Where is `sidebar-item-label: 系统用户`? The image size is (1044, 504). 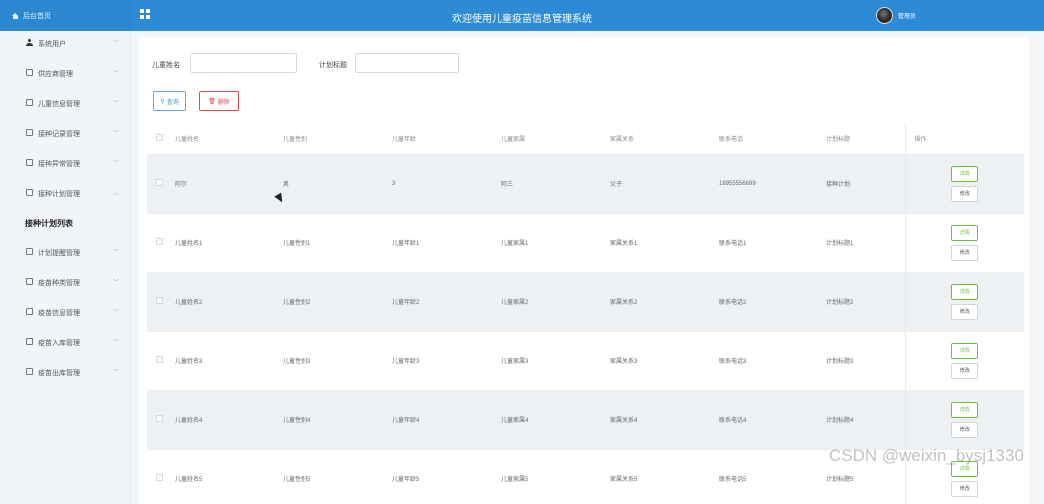
sidebar-item-label: 系统用户 is located at coordinates (52, 44).